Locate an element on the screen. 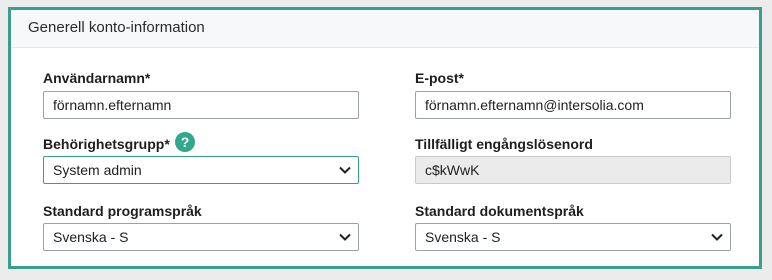  question-icon: ? is located at coordinates (185, 142).